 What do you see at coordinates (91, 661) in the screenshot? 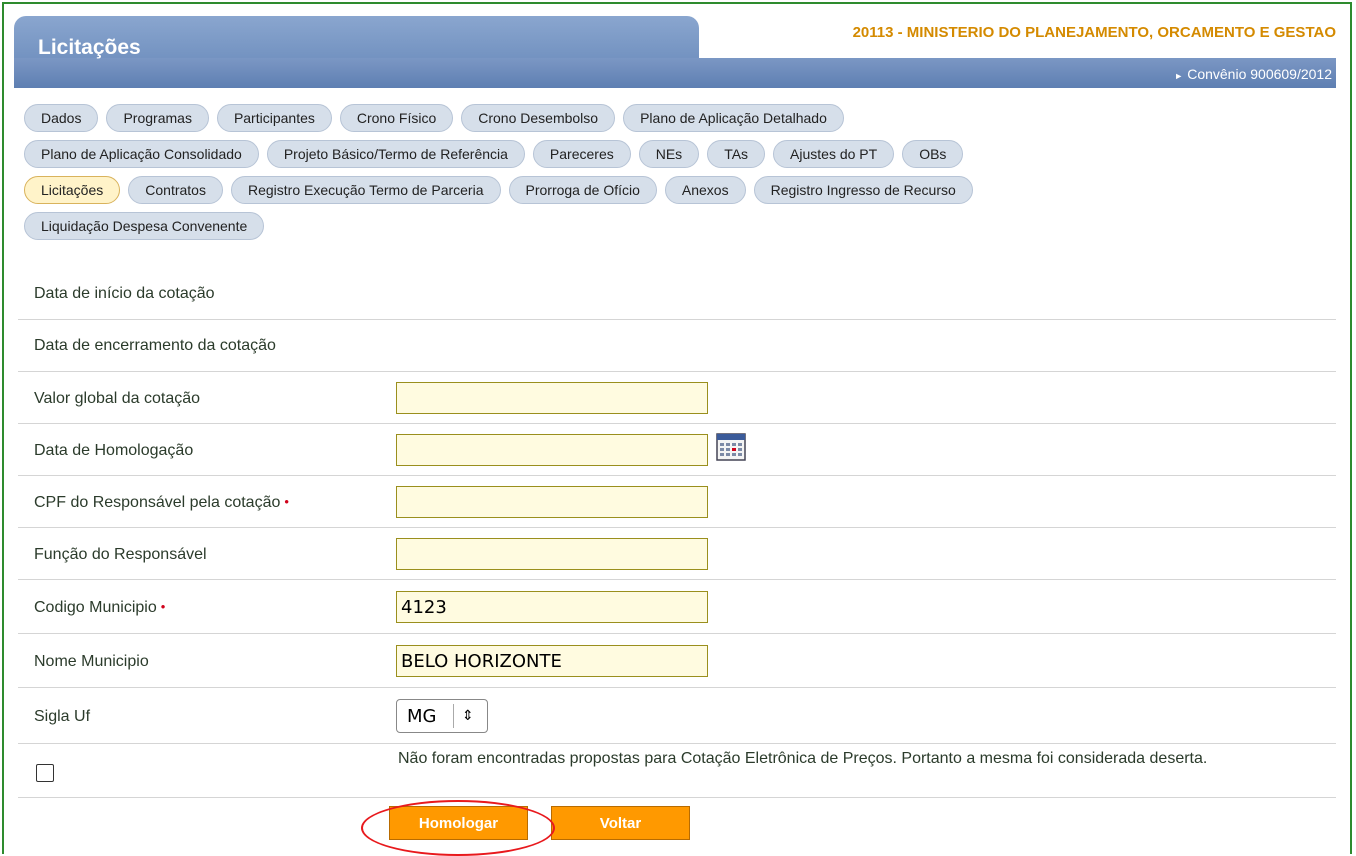
I see `nome-municipio-label: Nome Municipio` at bounding box center [91, 661].